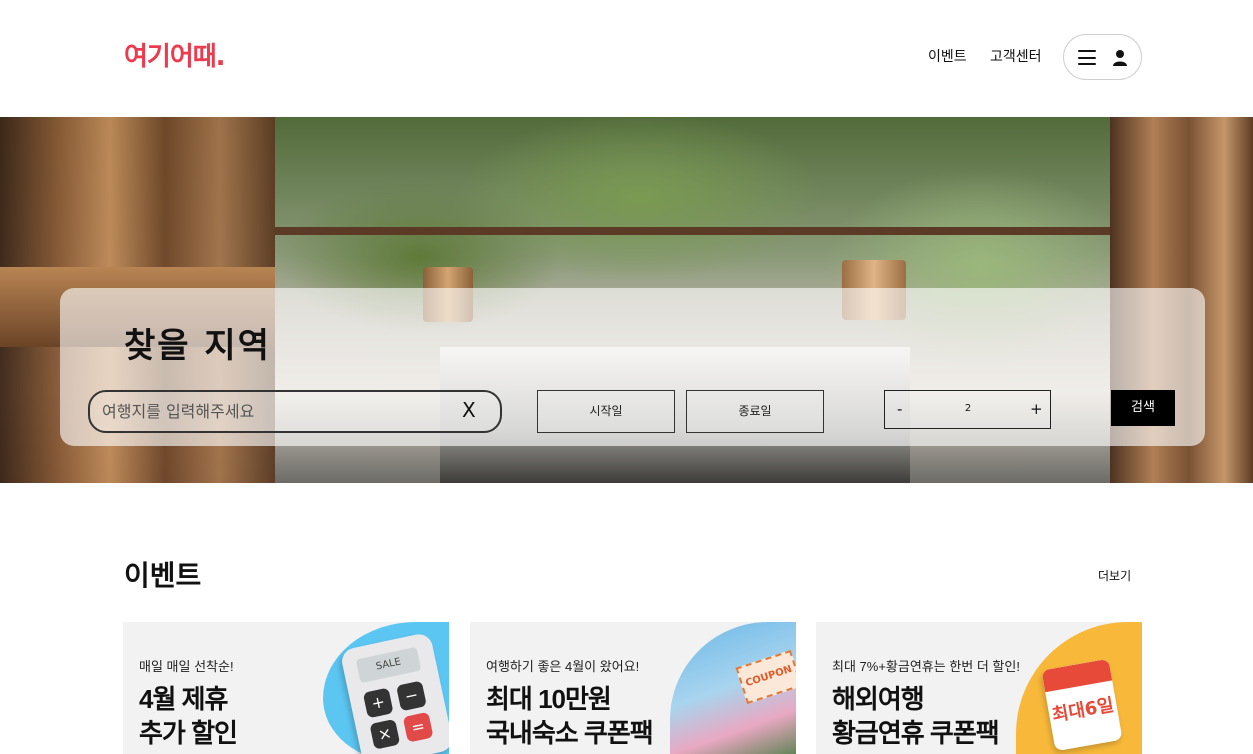 The width and height of the screenshot is (1253, 754). What do you see at coordinates (570, 733) in the screenshot?
I see `event-card-title-line2: 국내숙소 쿠폰팩` at bounding box center [570, 733].